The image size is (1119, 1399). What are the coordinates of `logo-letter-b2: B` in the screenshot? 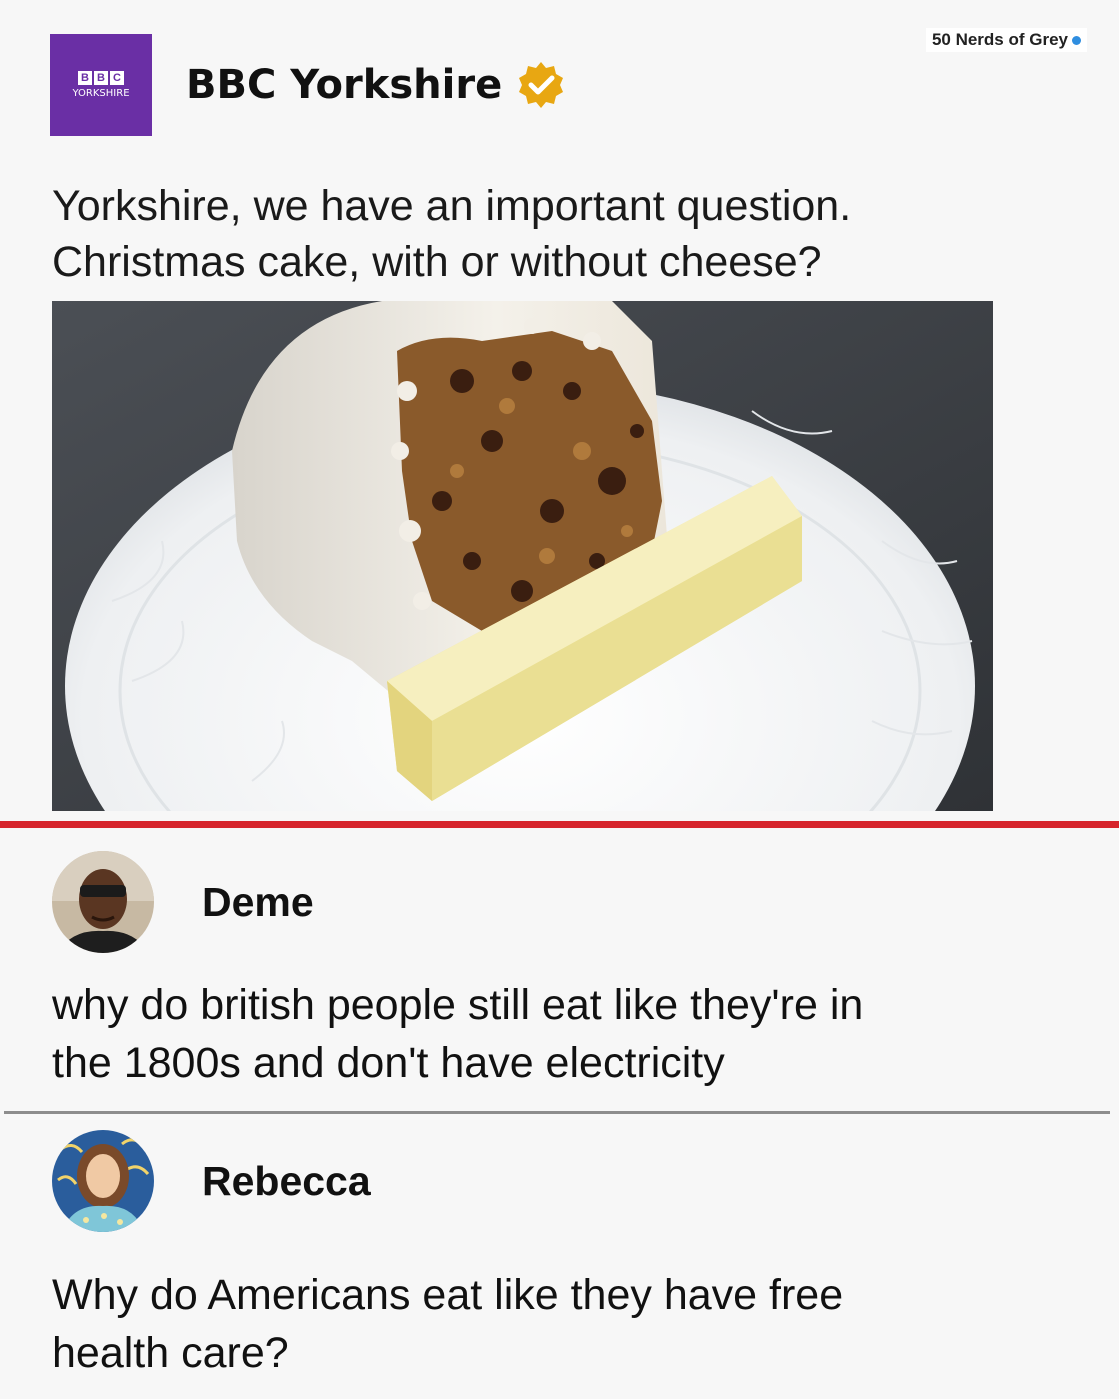 It's located at (101, 78).